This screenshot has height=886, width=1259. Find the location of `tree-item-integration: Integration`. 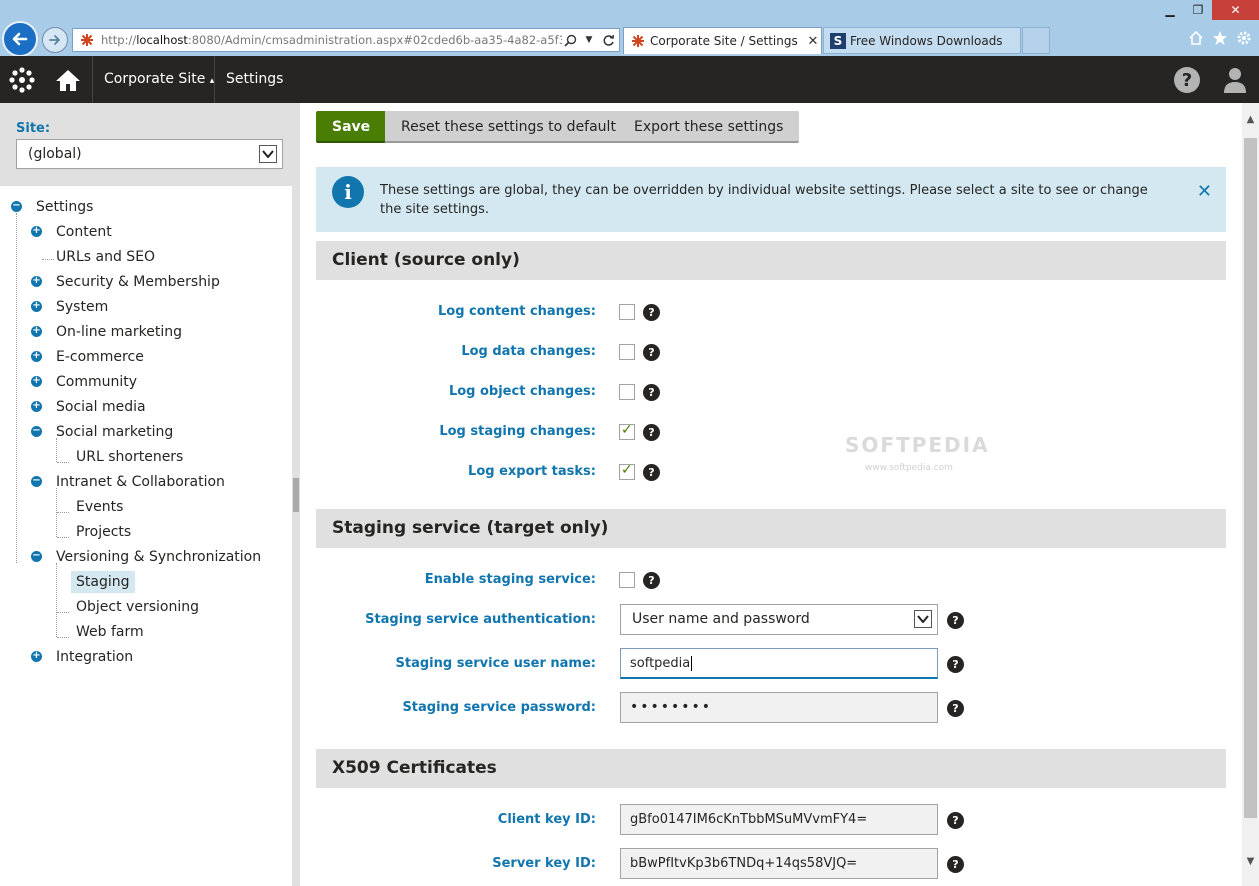

tree-item-integration: Integration is located at coordinates (94, 657).